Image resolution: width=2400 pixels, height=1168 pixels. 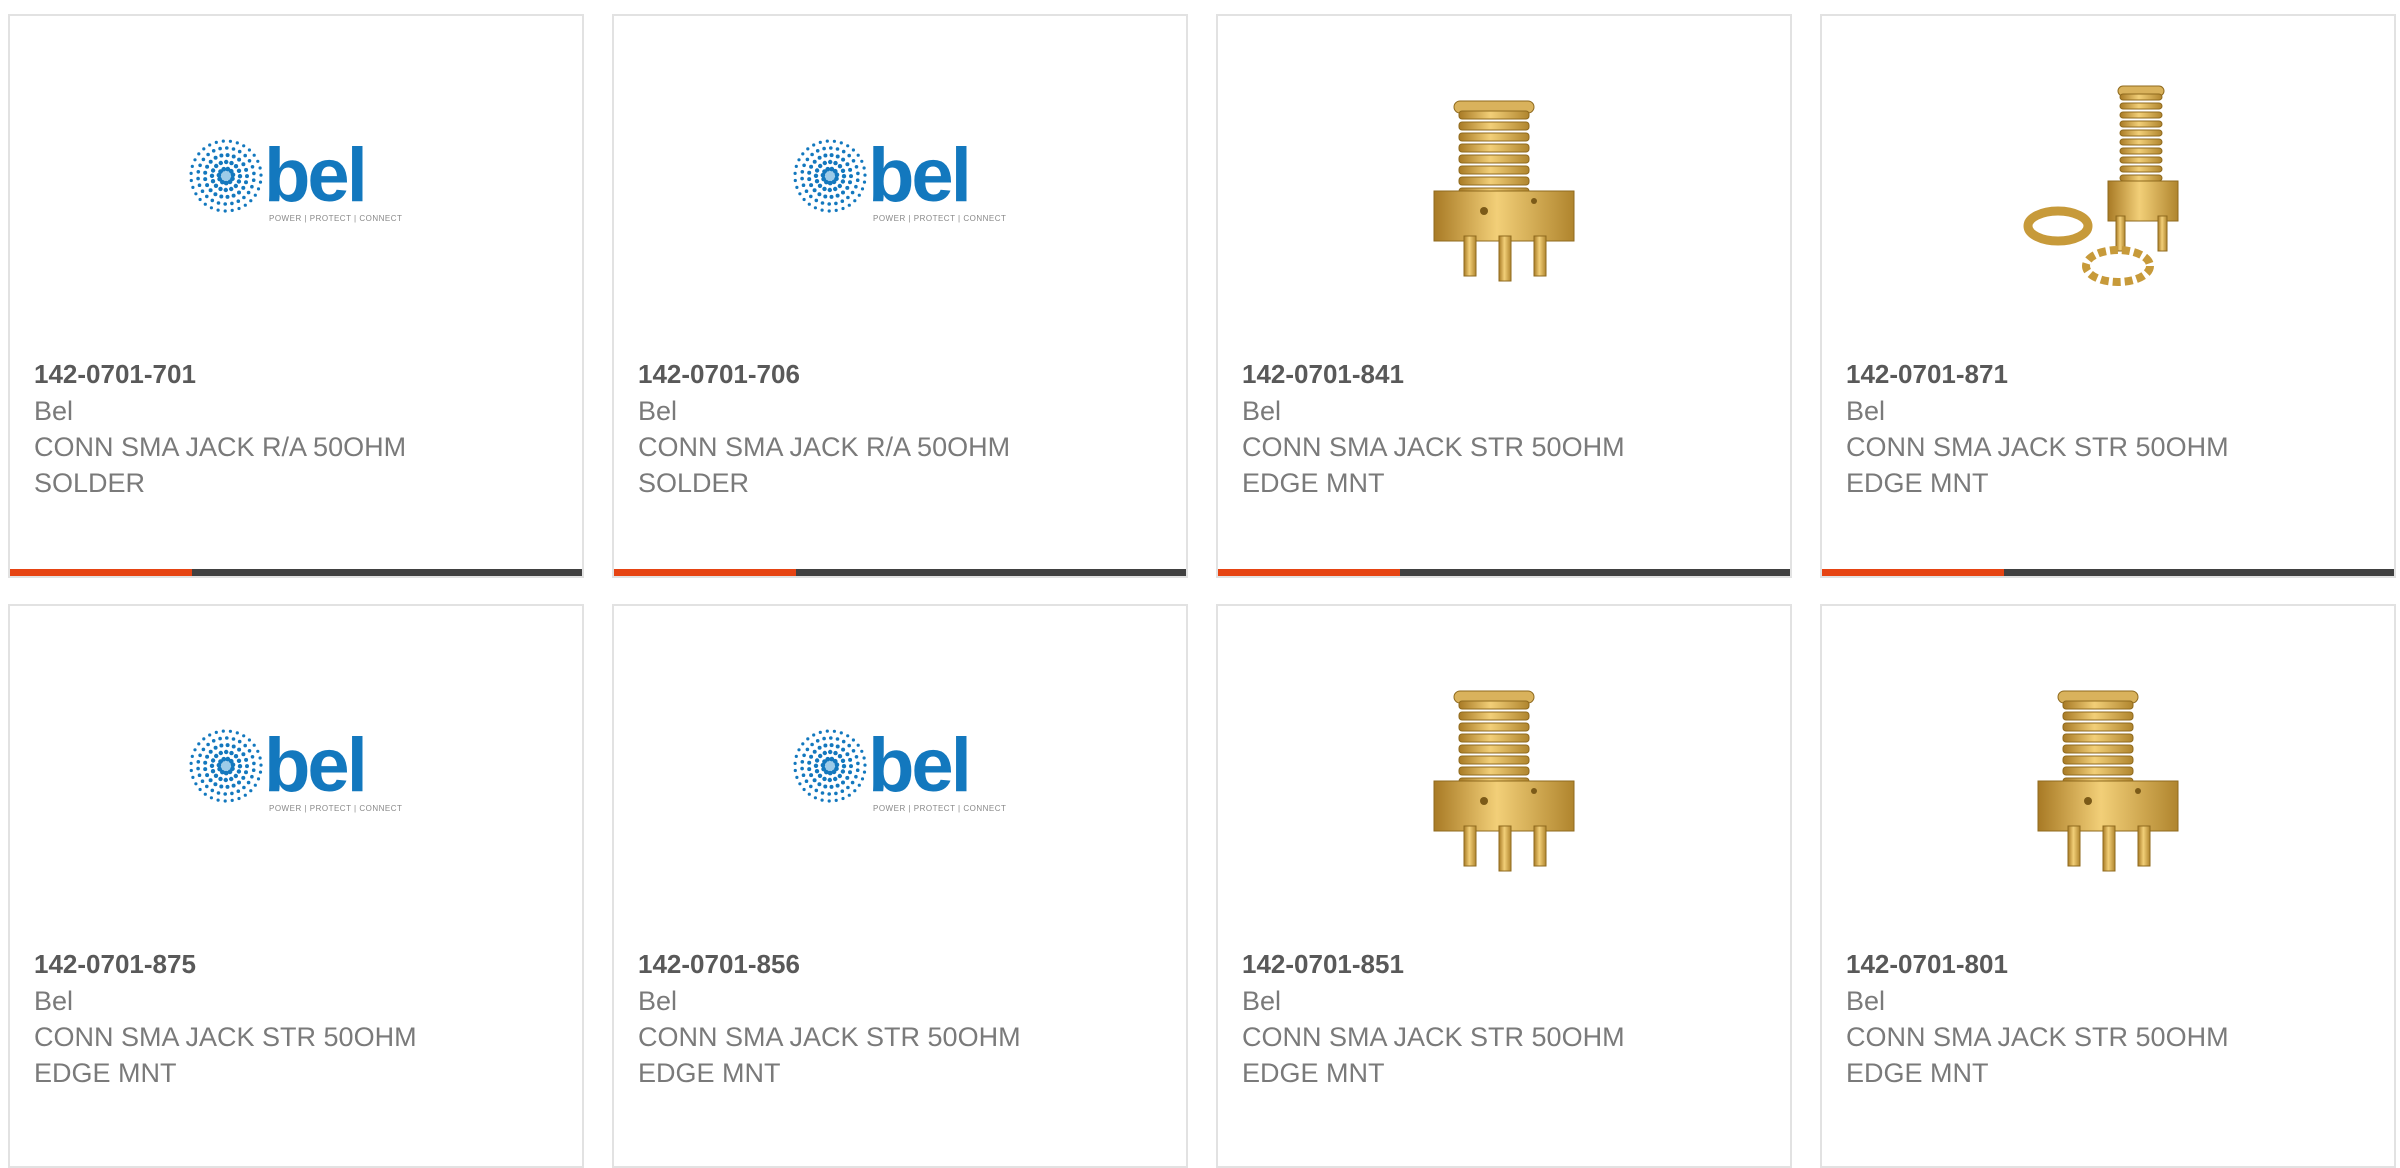 What do you see at coordinates (902, 964) in the screenshot?
I see `part-number: 142-0701-856` at bounding box center [902, 964].